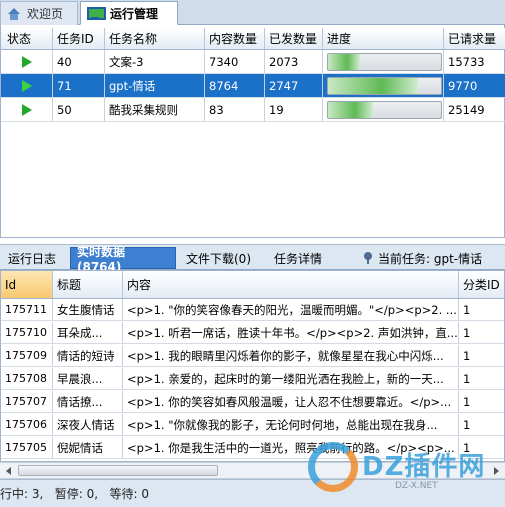  What do you see at coordinates (96, 13) in the screenshot?
I see `monitor-icon` at bounding box center [96, 13].